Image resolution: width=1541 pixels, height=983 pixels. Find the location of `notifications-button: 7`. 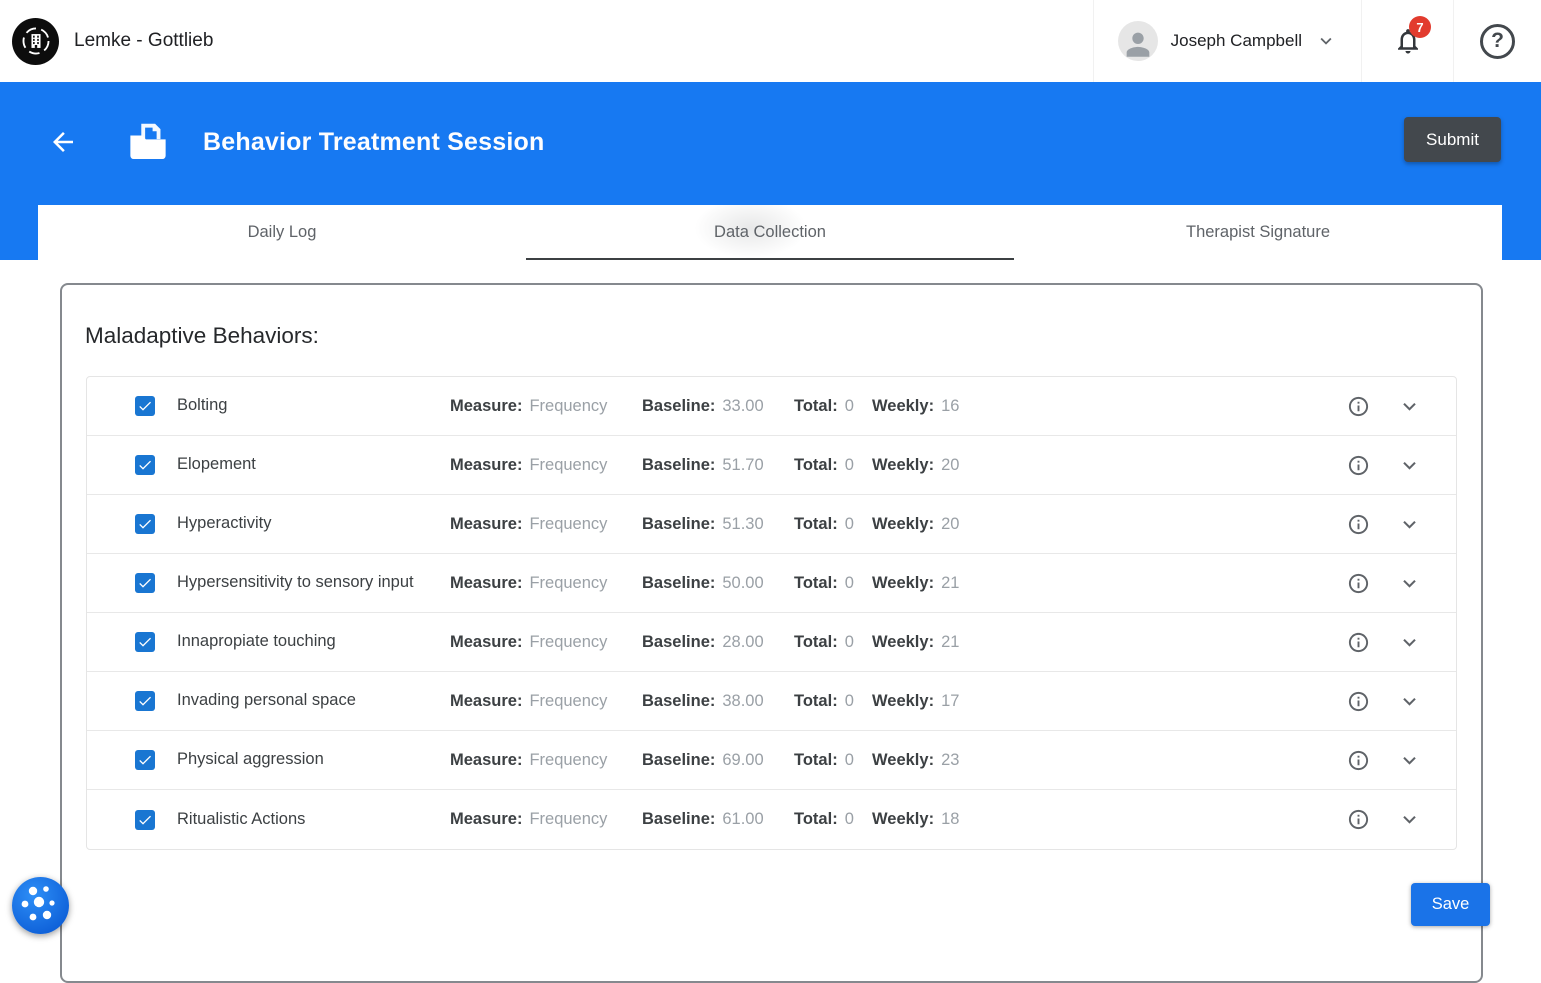

notifications-button: 7 is located at coordinates (1407, 41).